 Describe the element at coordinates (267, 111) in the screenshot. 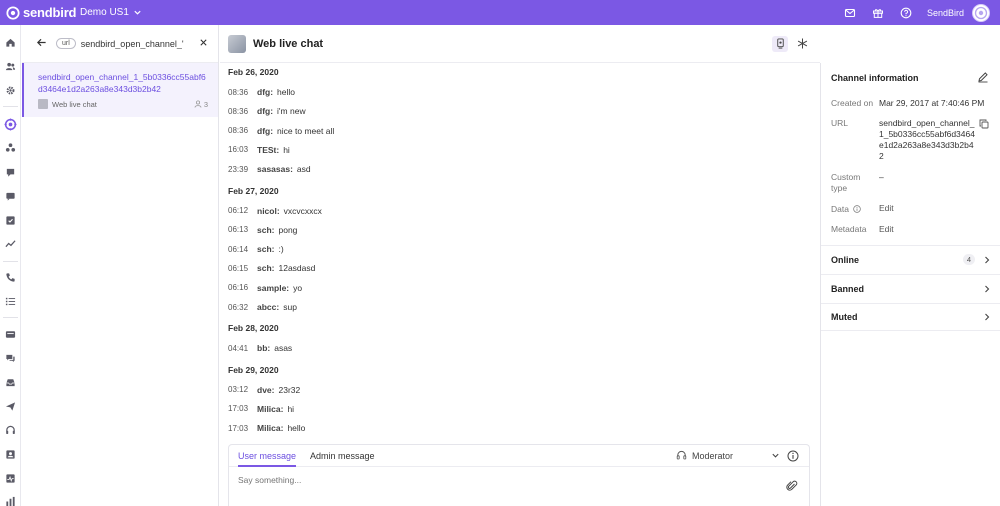

I see `message-row: 08:36 dfg: i'm new` at that location.